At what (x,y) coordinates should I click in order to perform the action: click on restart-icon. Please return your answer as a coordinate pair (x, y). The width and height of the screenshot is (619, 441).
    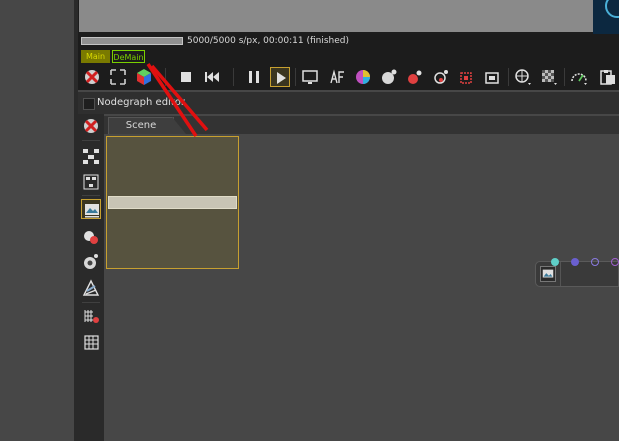
    Looking at the image, I should click on (212, 77).